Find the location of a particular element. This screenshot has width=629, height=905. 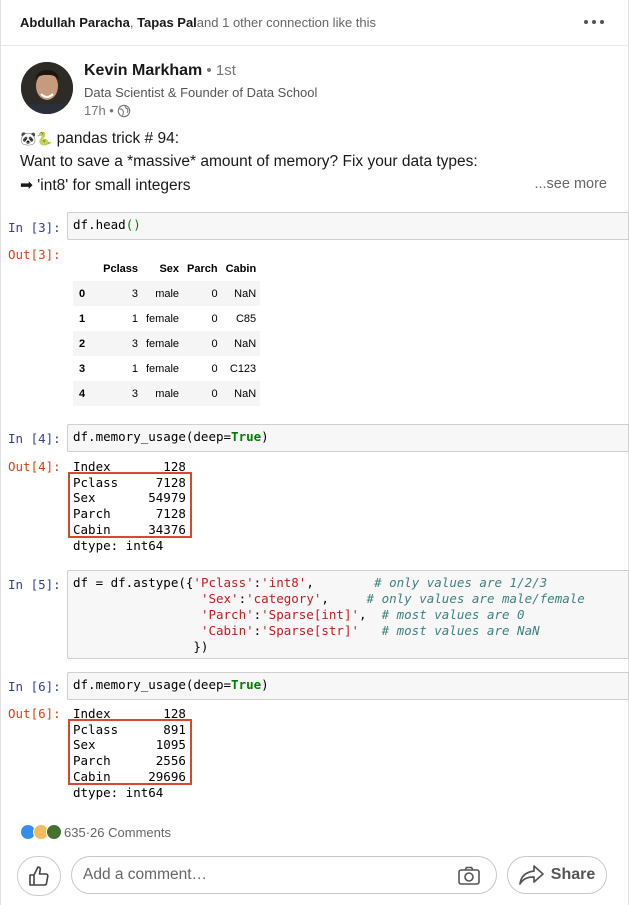

post-line-3: ➡ 'int8' for small integers is located at coordinates (105, 185).